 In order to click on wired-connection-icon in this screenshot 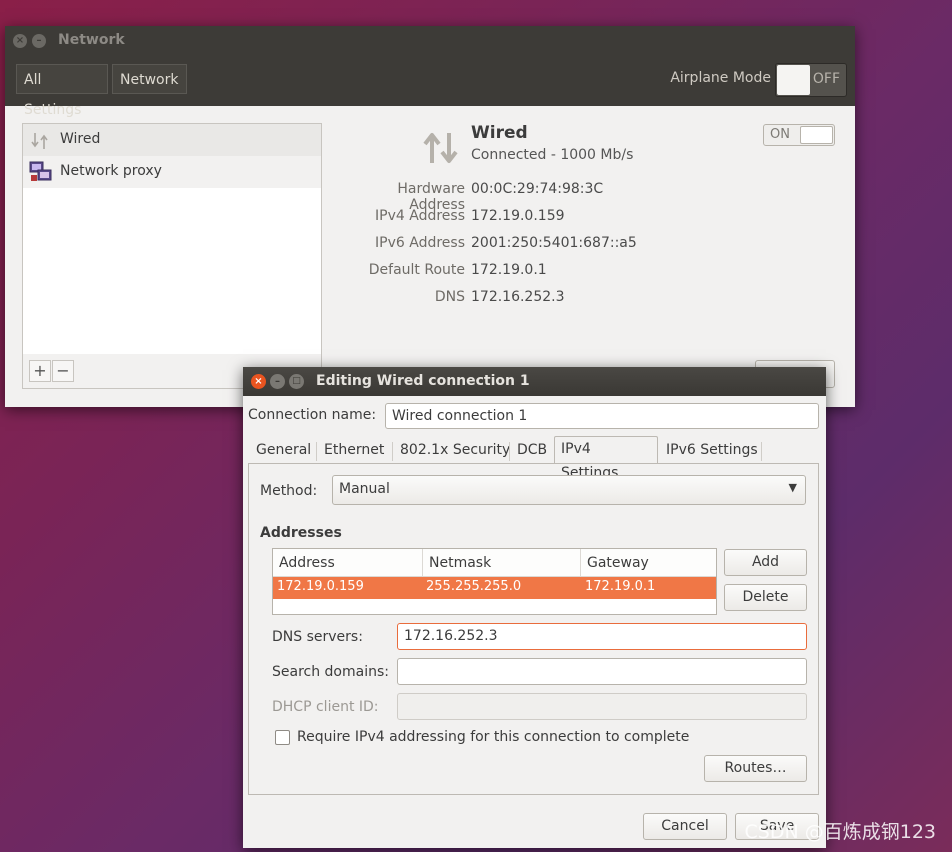, I will do `click(440, 148)`.